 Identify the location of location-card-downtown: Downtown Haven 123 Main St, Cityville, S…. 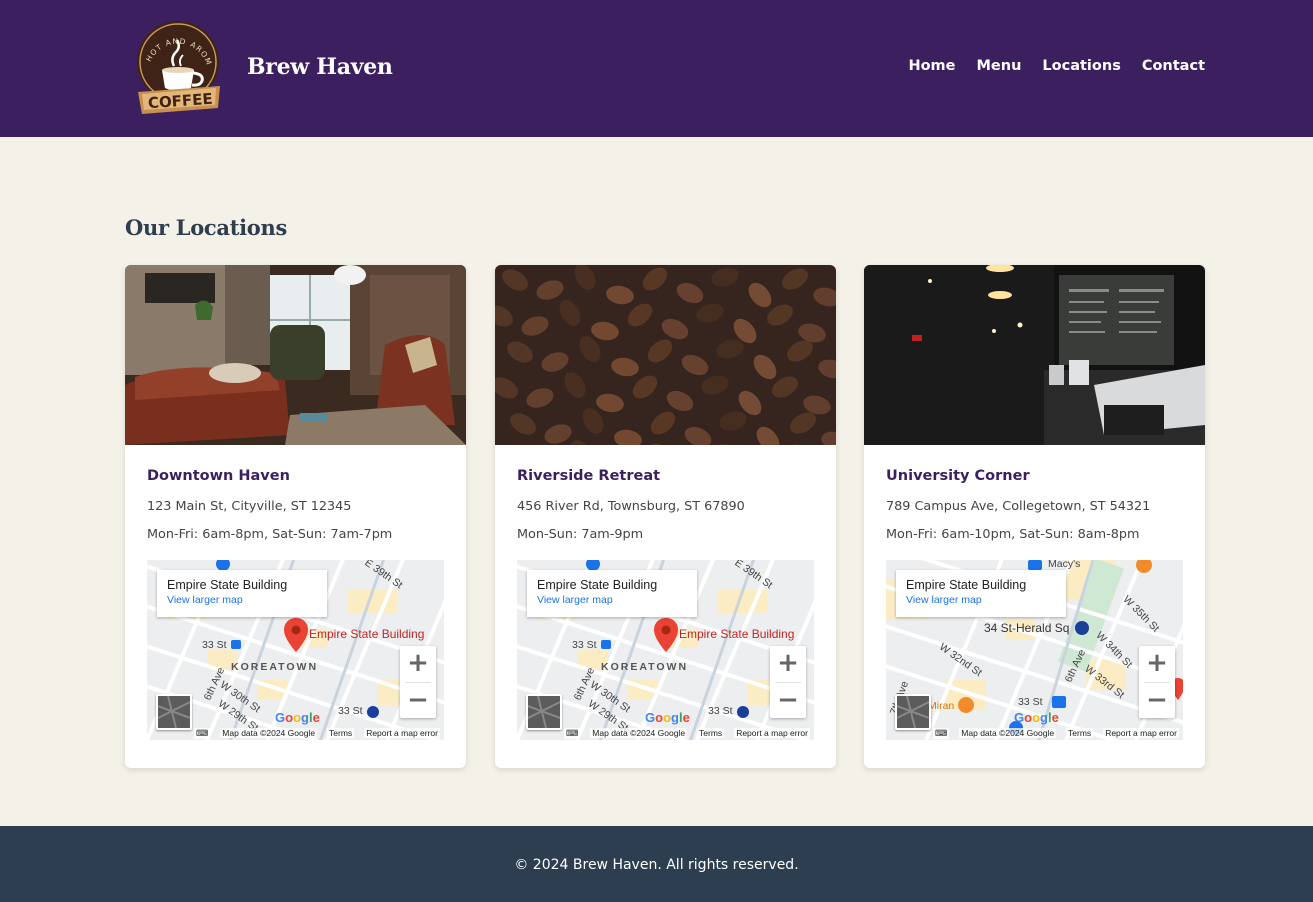
(295, 516).